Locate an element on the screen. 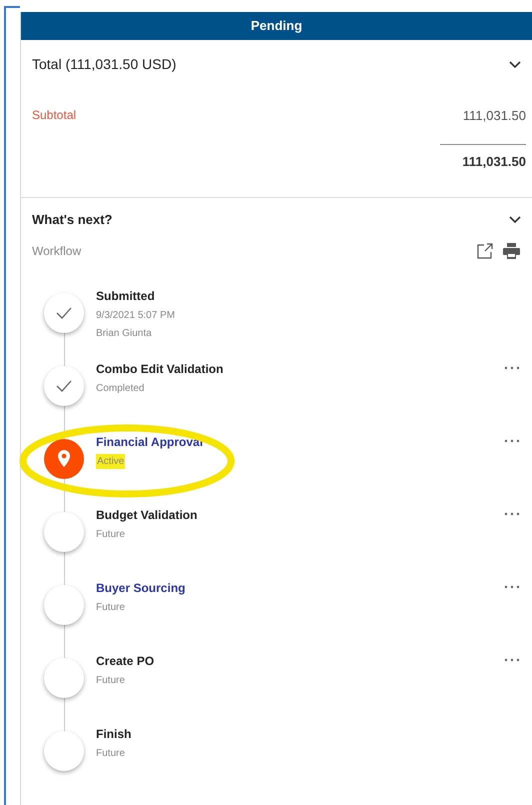 This screenshot has width=532, height=805. step-title: Financial Approval is located at coordinates (149, 441).